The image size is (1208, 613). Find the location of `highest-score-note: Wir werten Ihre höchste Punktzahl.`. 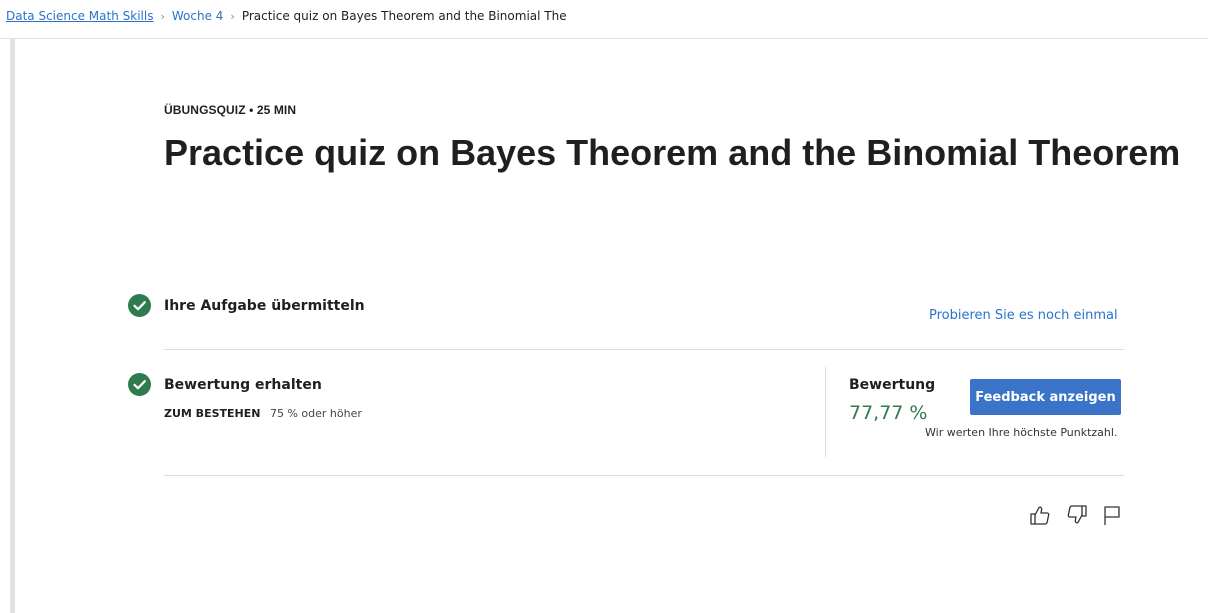

highest-score-note: Wir werten Ihre höchste Punktzahl. is located at coordinates (1021, 432).